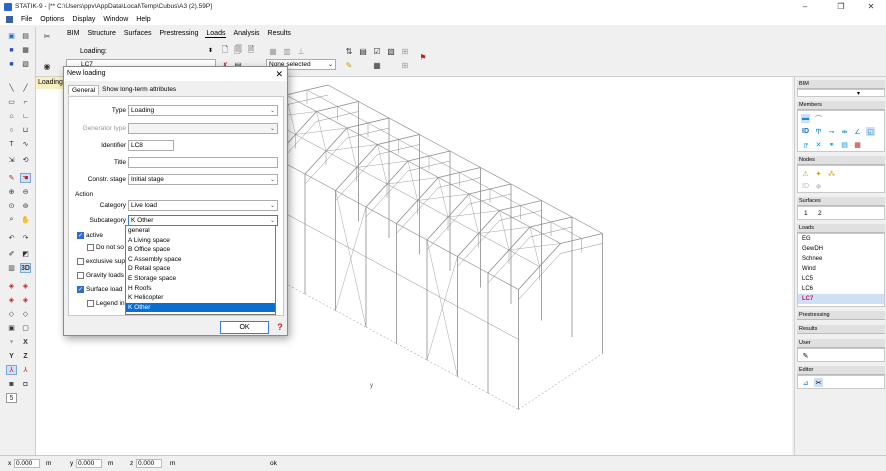 This screenshot has height=471, width=886. What do you see at coordinates (200, 250) in the screenshot?
I see `option-office-space: B Office space` at bounding box center [200, 250].